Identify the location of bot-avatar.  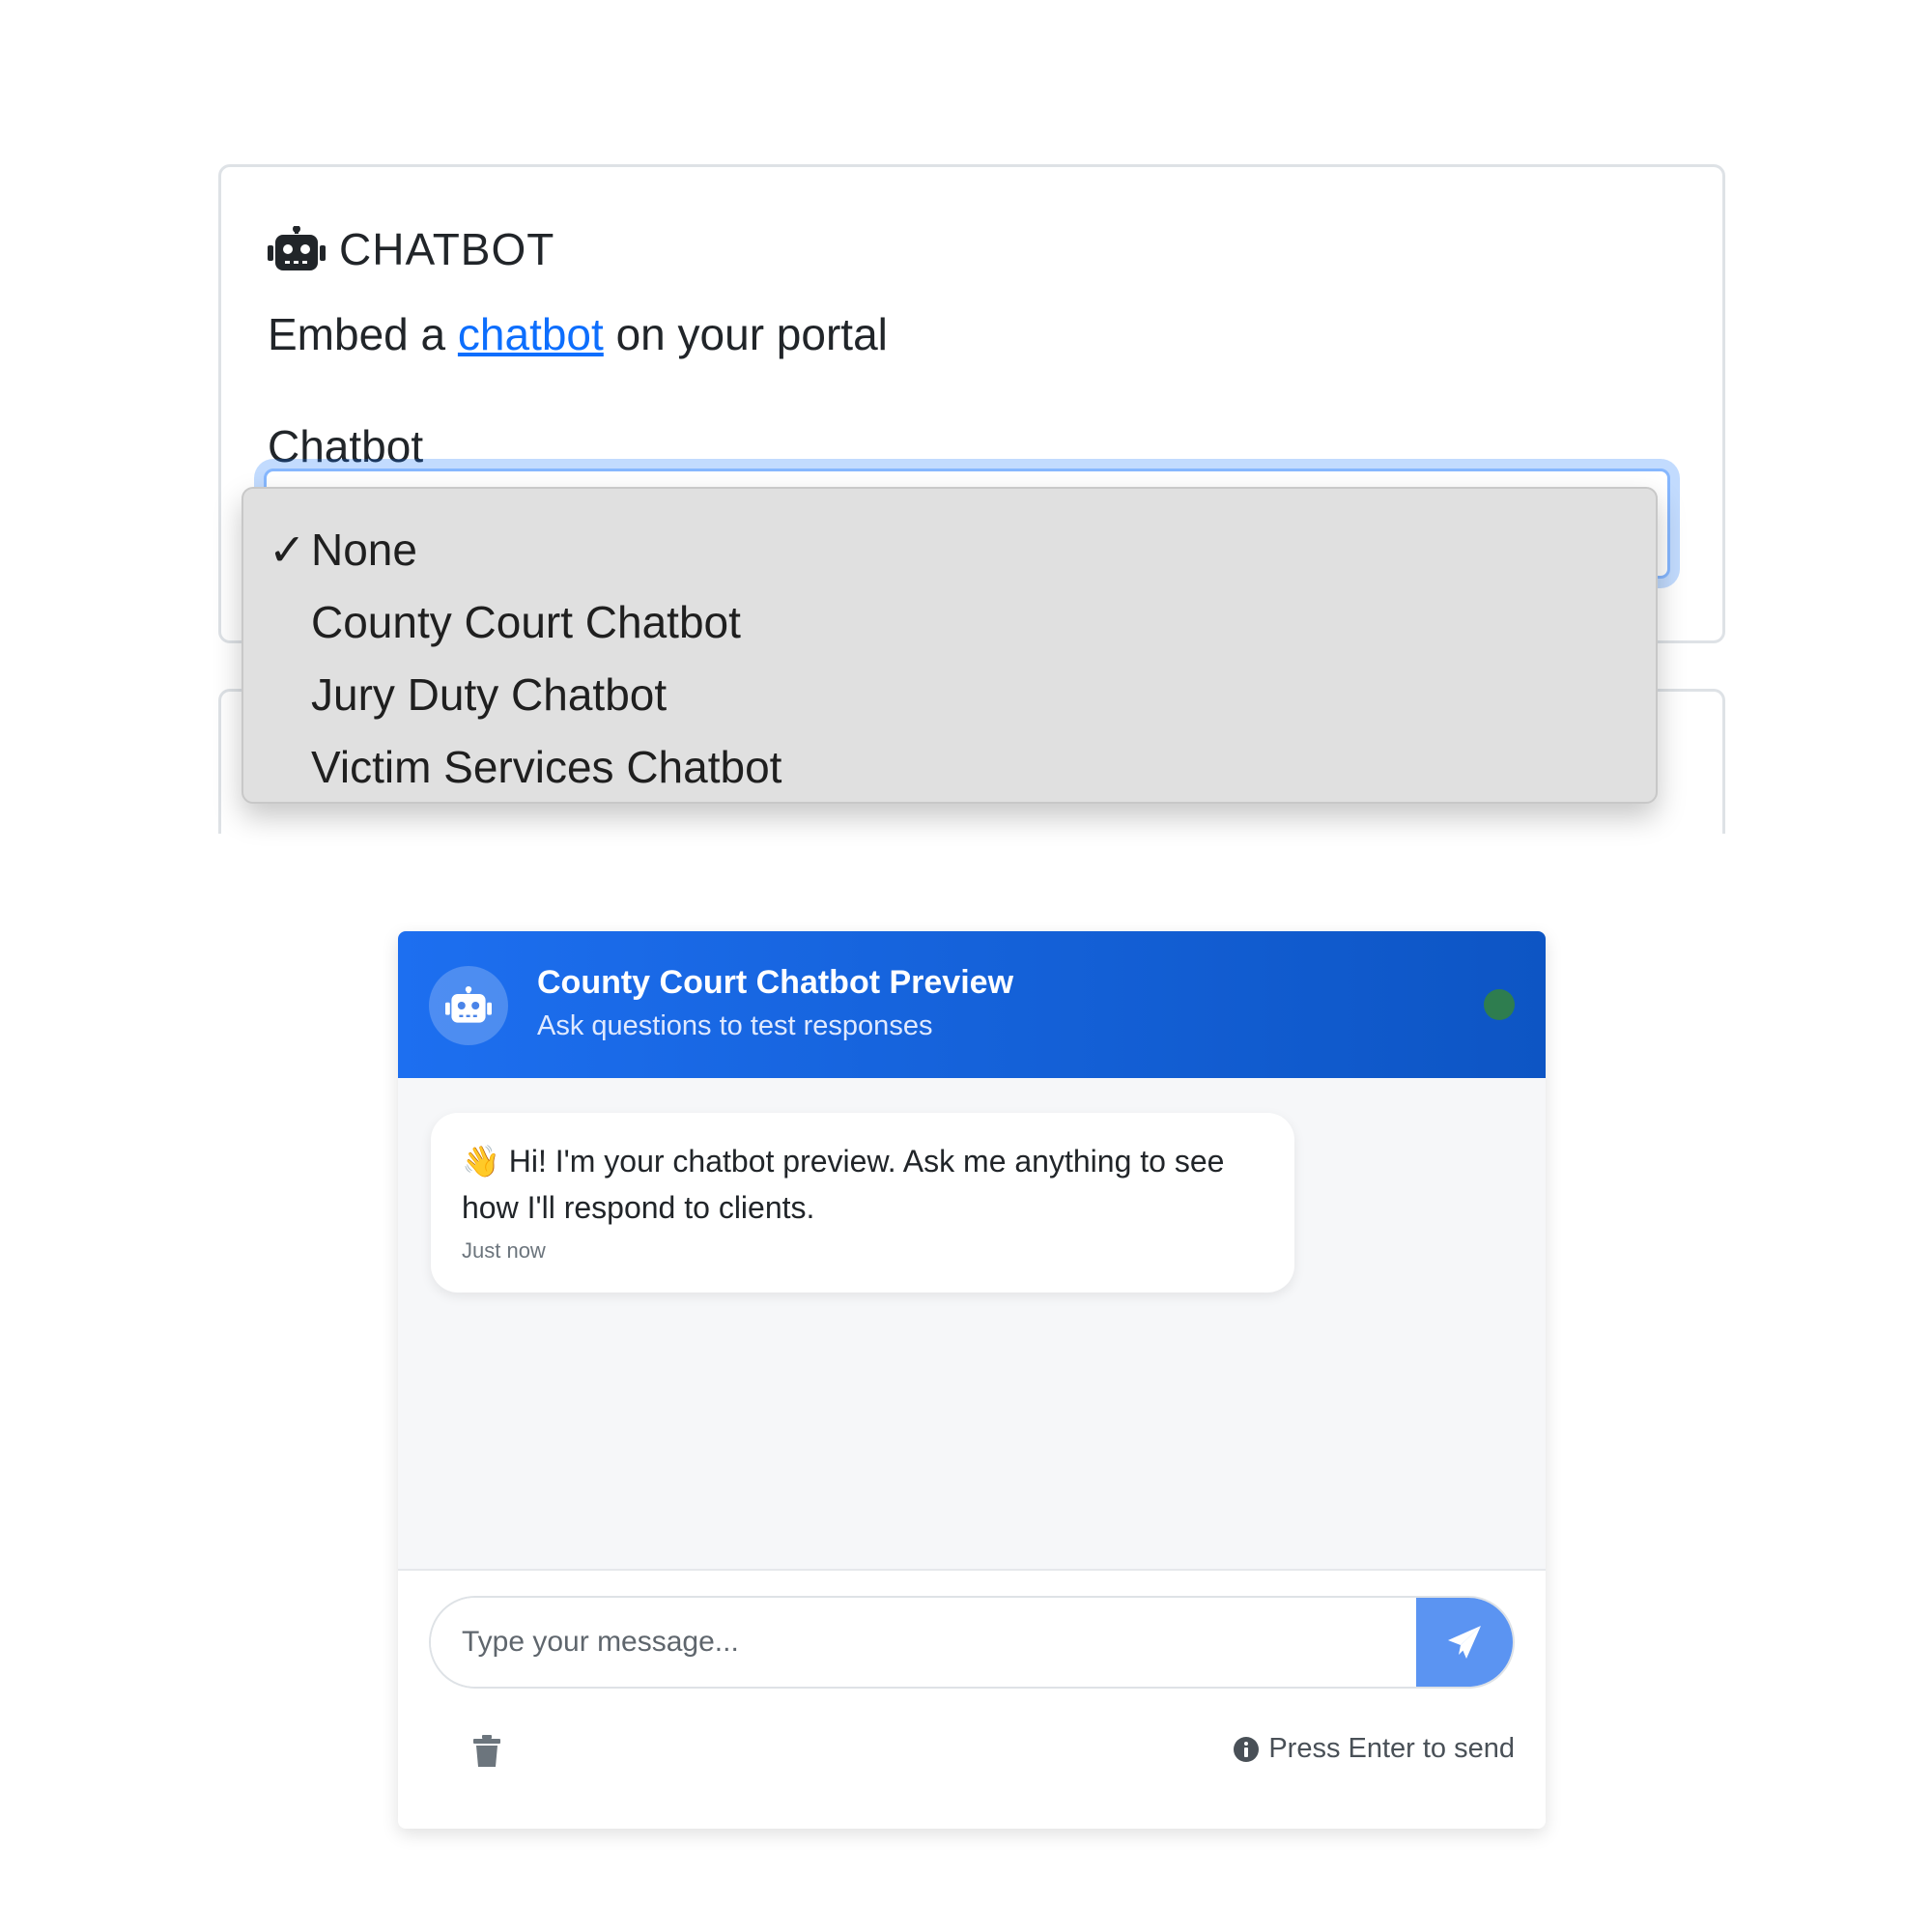
(468, 1005).